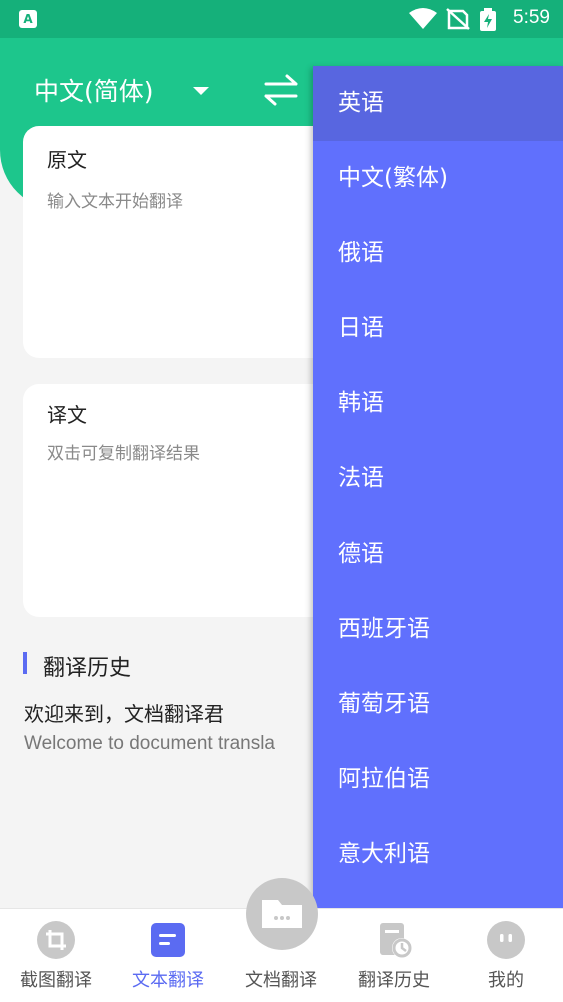 This screenshot has width=563, height=1002. What do you see at coordinates (183, 500) in the screenshot?
I see `result-text-card: 译文 双击可复制翻译结果` at bounding box center [183, 500].